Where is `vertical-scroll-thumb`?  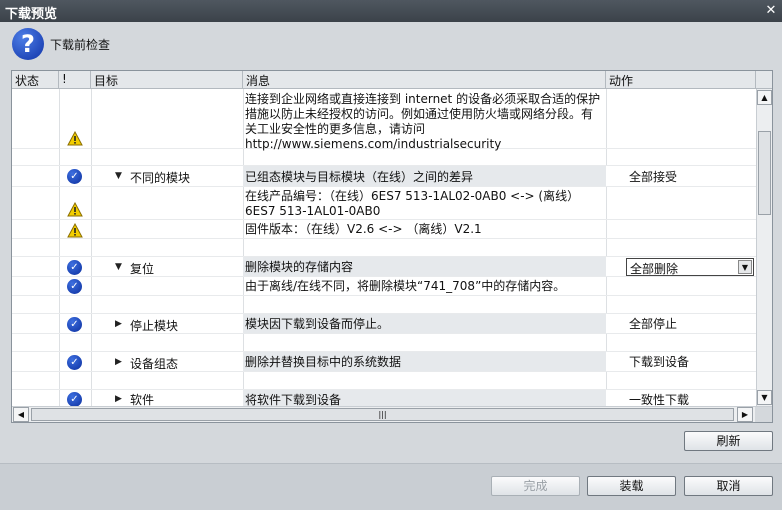 vertical-scroll-thumb is located at coordinates (764, 173).